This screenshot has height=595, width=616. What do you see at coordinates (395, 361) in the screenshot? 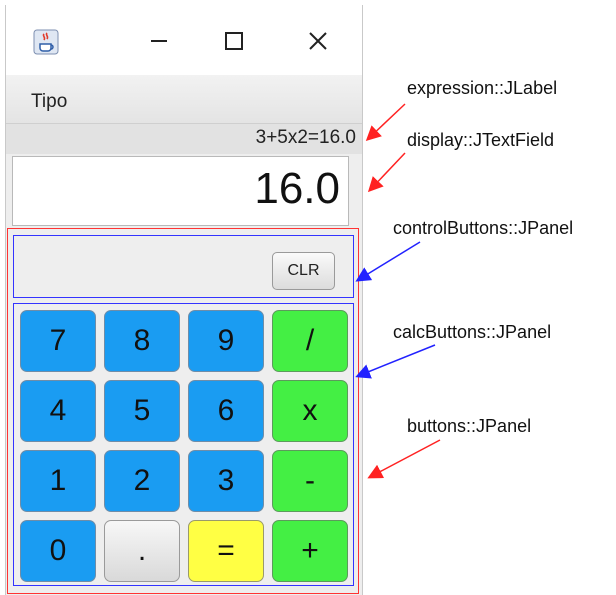
I see `arrow-calc-buttons` at bounding box center [395, 361].